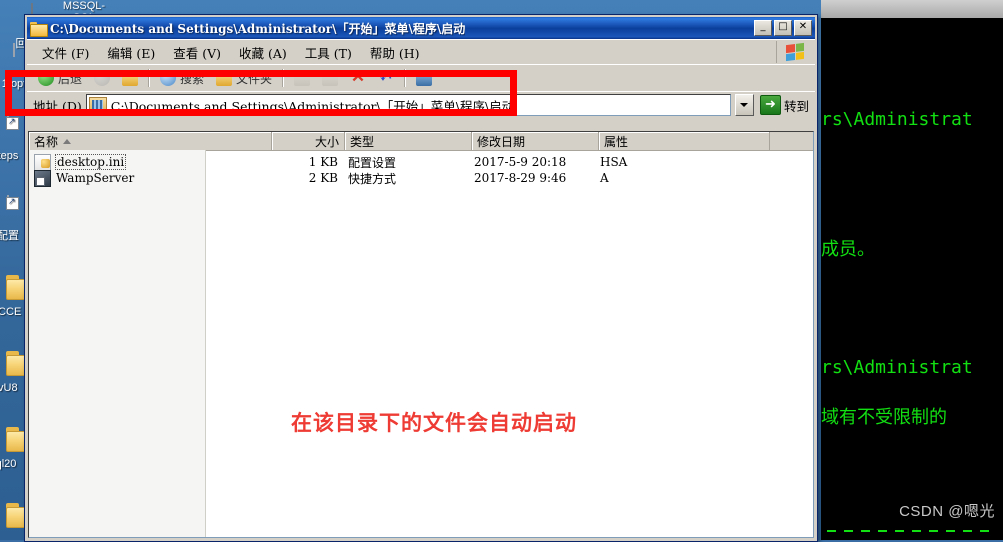  What do you see at coordinates (372, 162) in the screenshot?
I see `cell-type: 配置设置` at bounding box center [372, 162].